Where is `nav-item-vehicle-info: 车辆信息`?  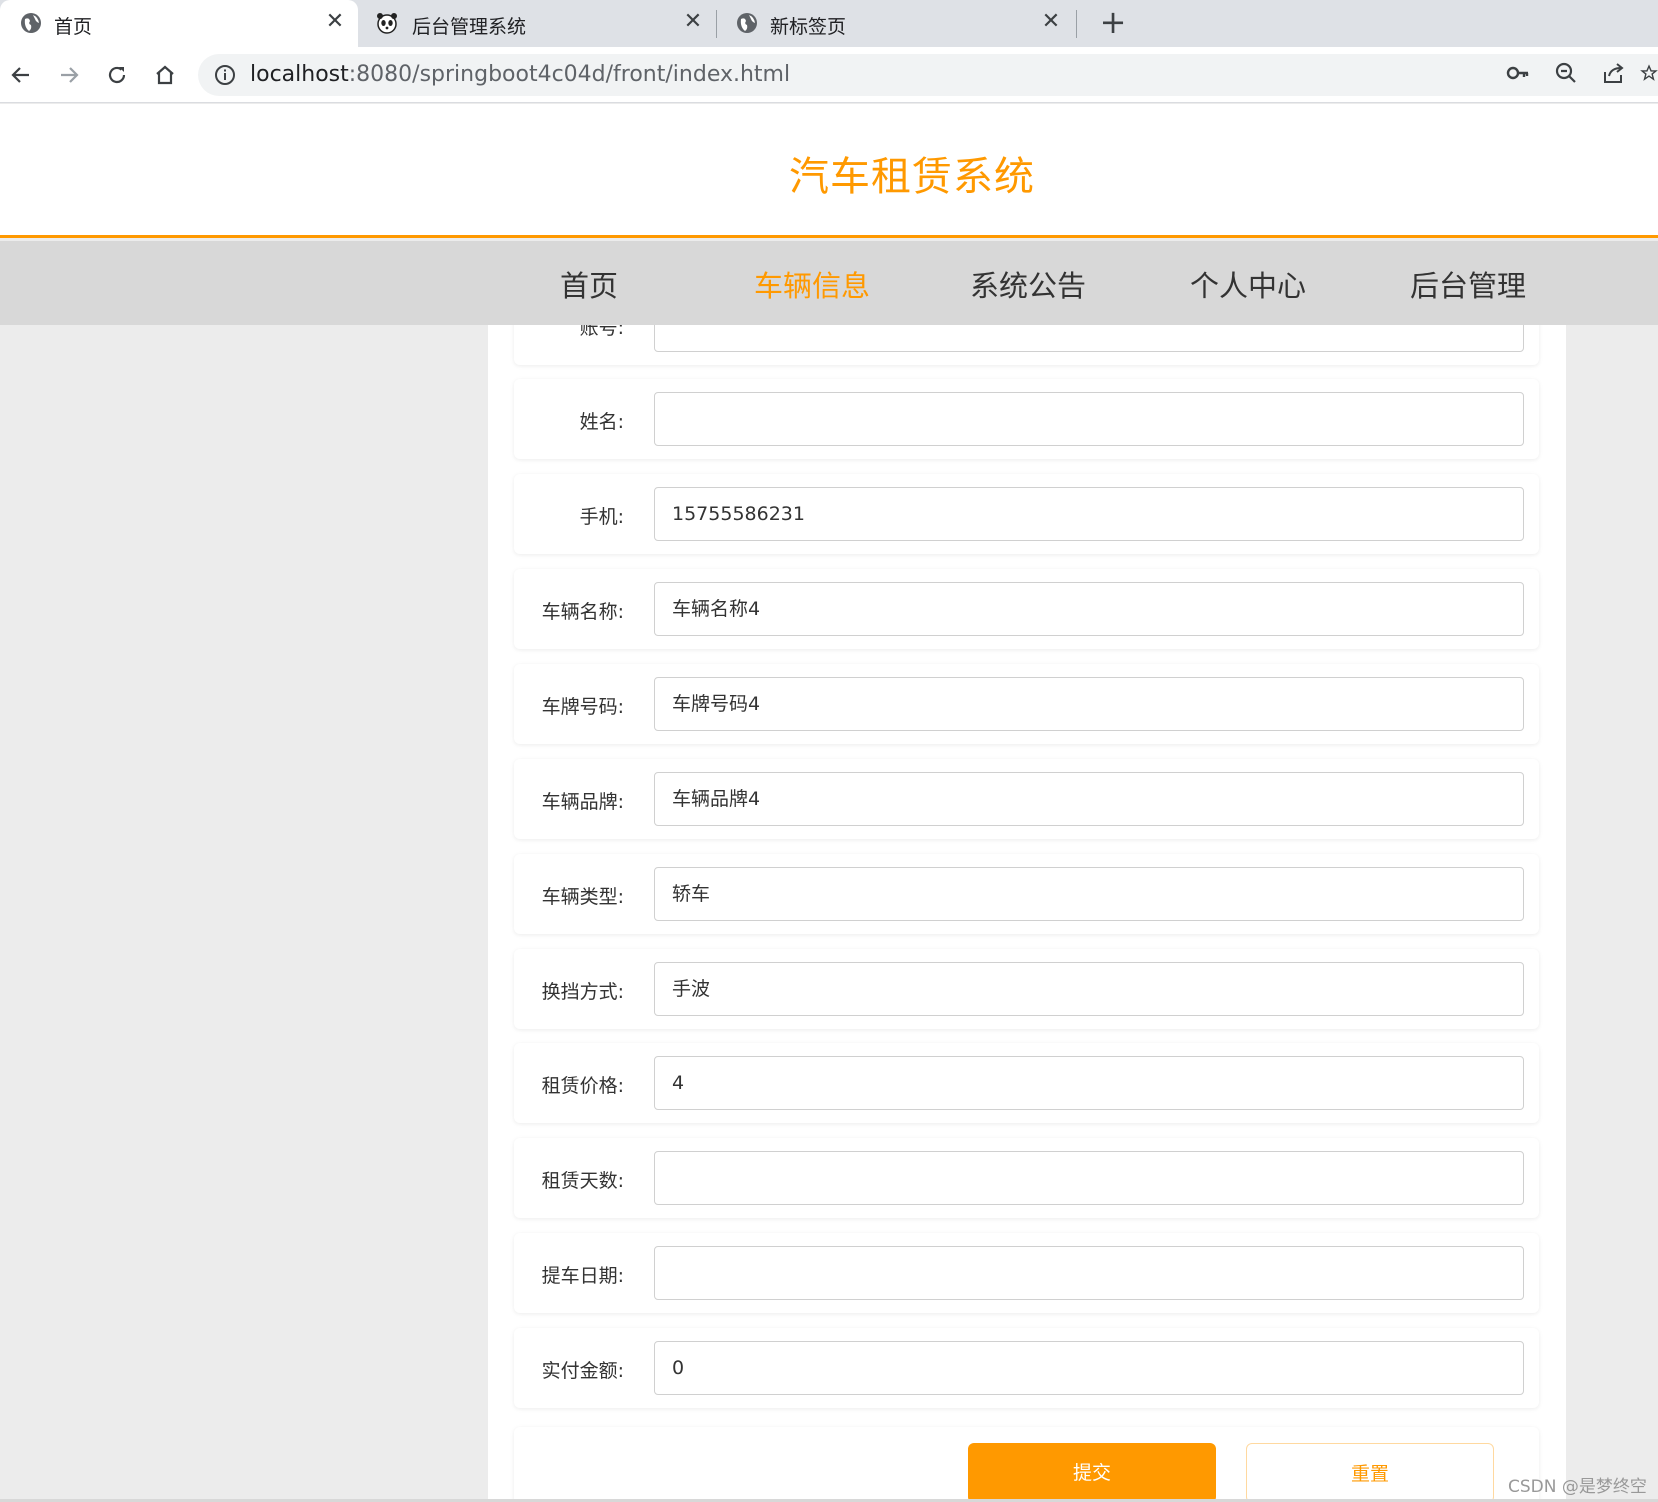 nav-item-vehicle-info: 车辆信息 is located at coordinates (812, 284).